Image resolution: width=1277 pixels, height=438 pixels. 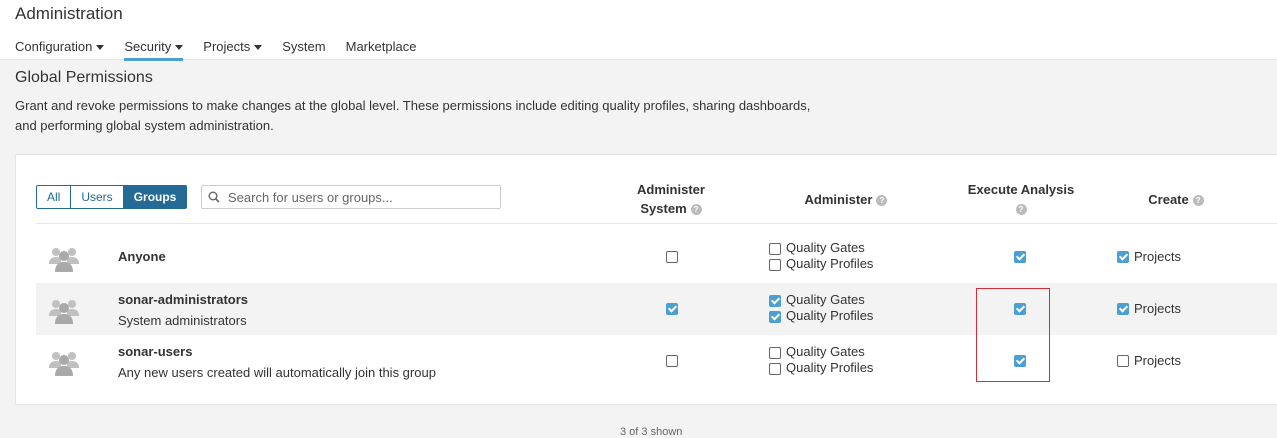 I want to click on nav-projects: Projects, so click(x=233, y=48).